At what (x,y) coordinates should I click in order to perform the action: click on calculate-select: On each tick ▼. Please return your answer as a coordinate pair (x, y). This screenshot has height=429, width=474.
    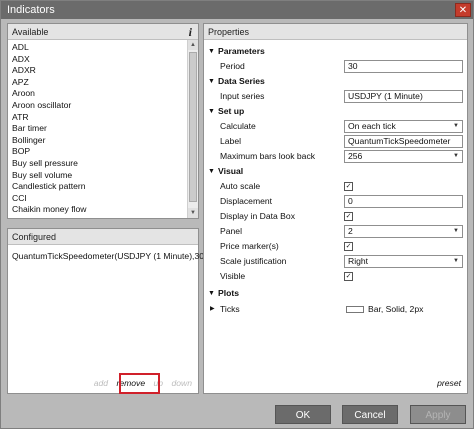
    Looking at the image, I should click on (403, 126).